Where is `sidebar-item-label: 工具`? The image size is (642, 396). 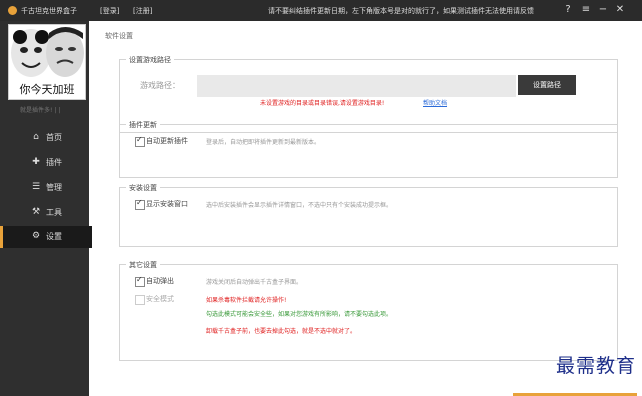
sidebar-item-label: 工具 is located at coordinates (54, 212).